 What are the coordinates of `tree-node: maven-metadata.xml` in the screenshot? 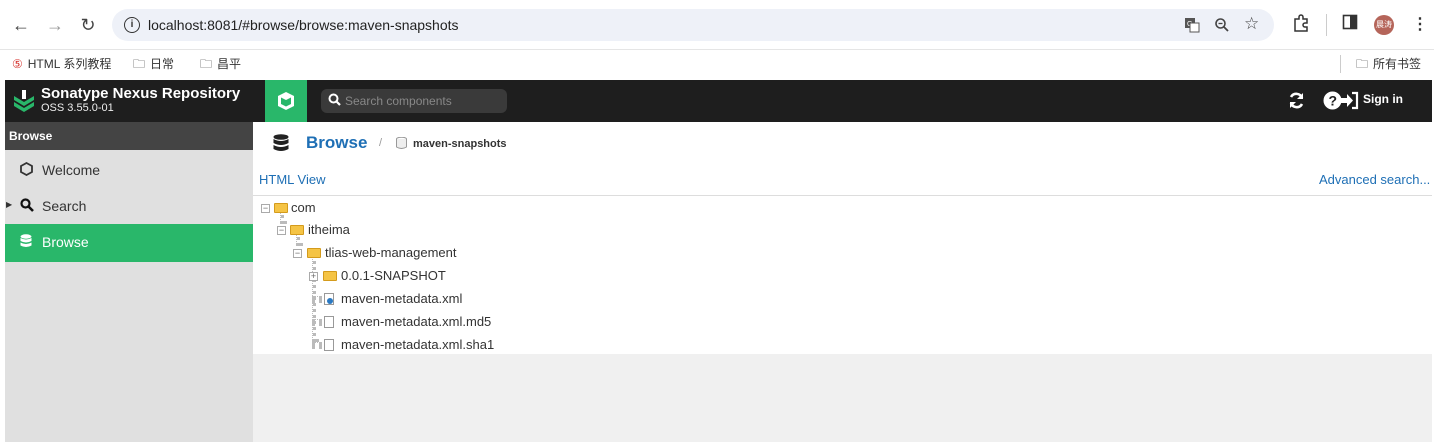 It's located at (413, 299).